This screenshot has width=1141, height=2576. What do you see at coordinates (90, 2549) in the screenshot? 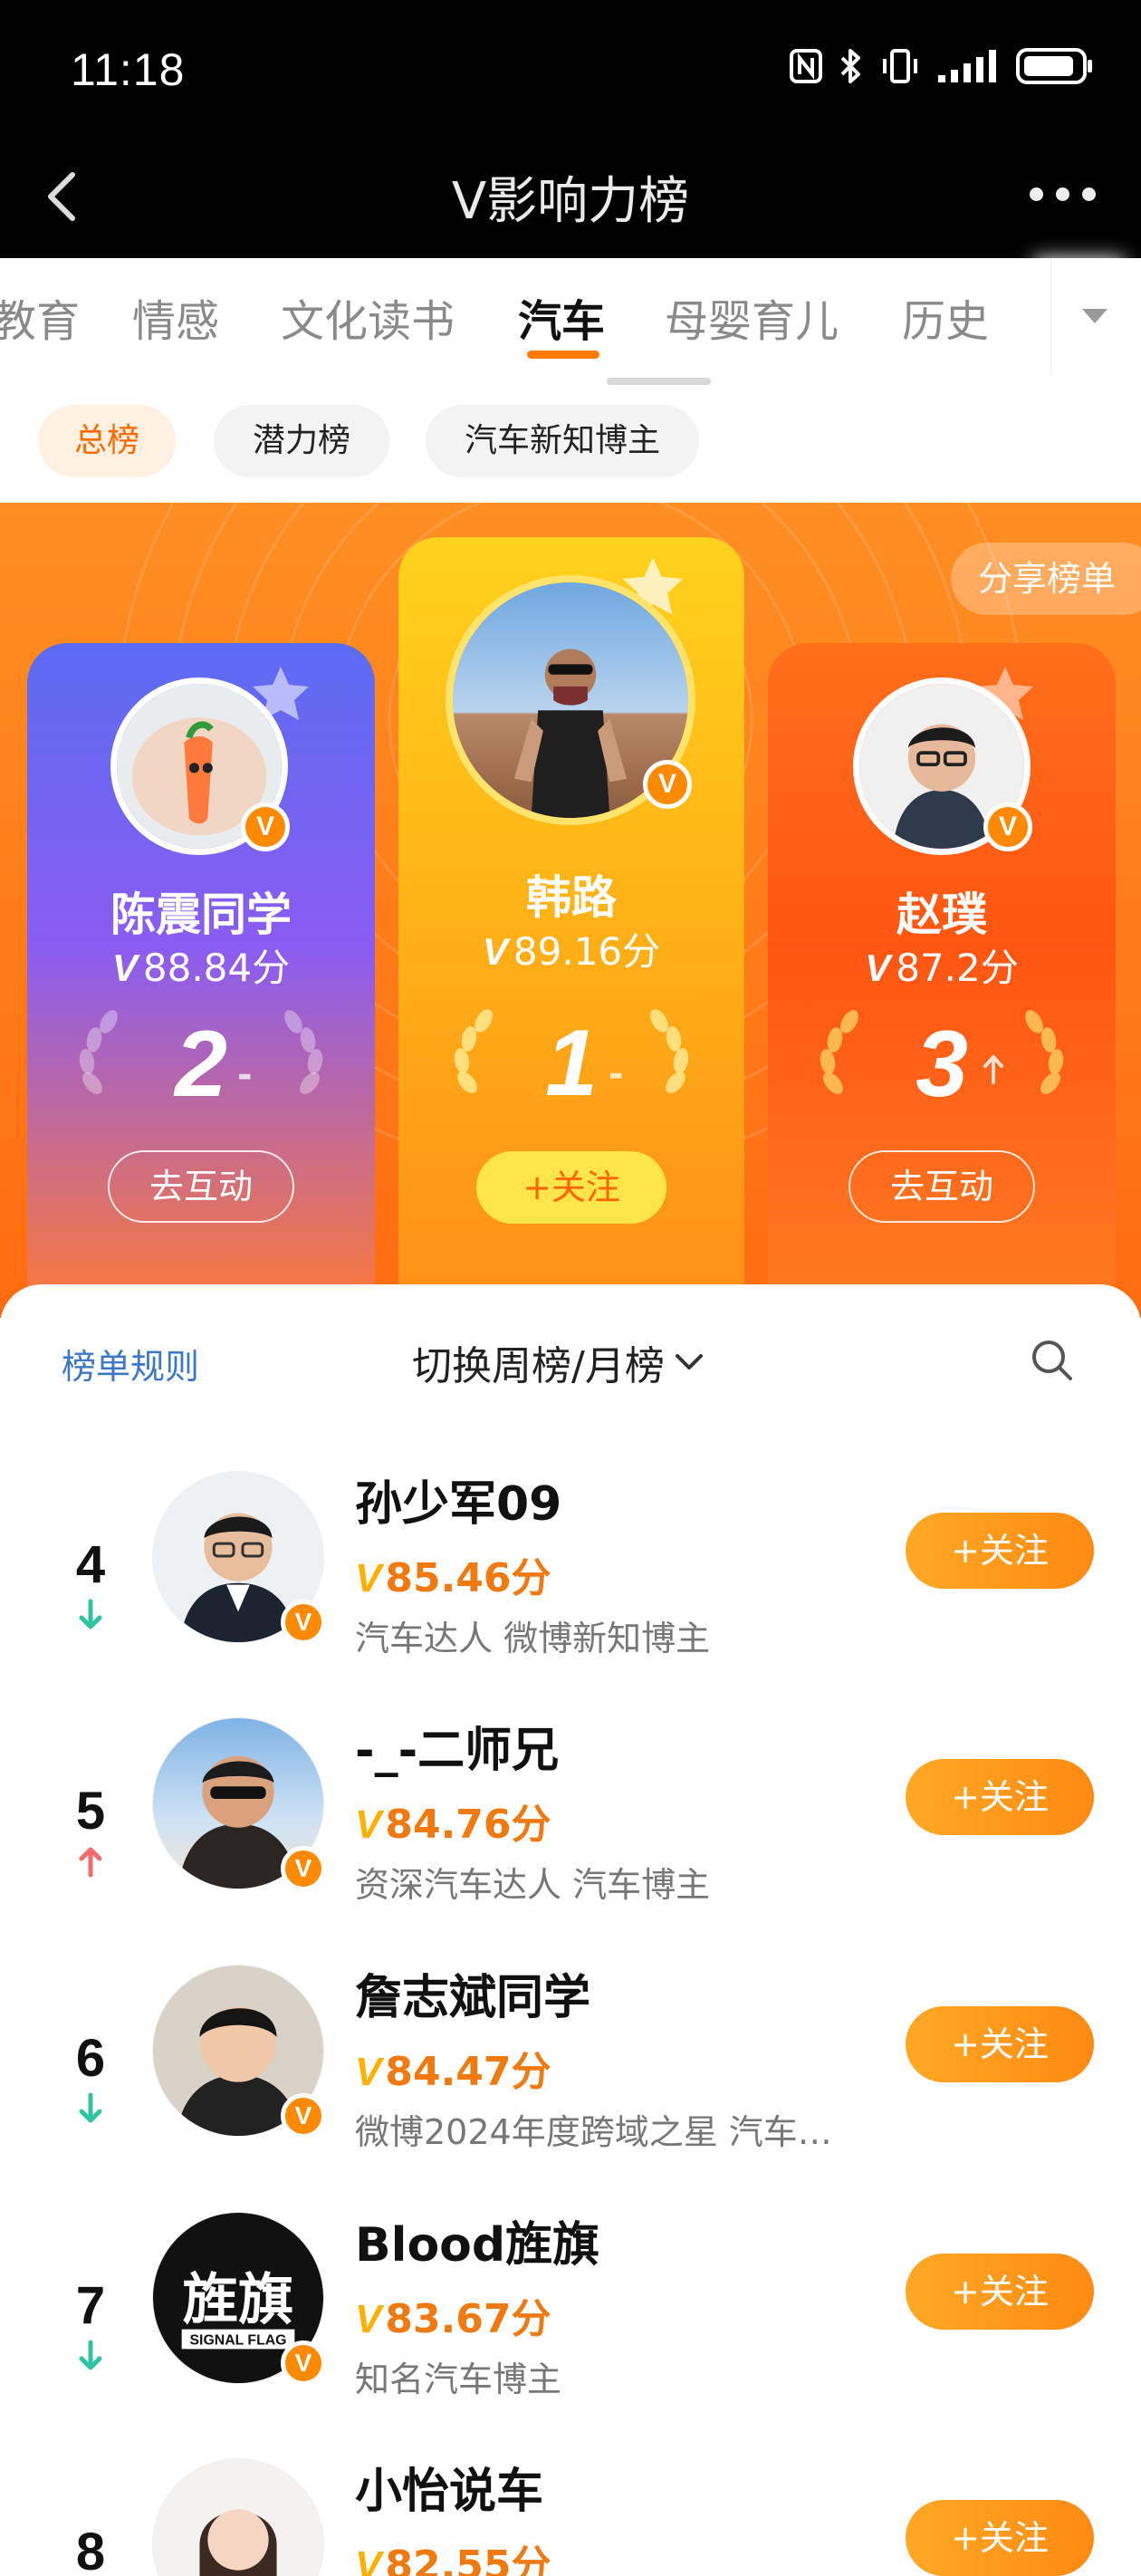
I see `list-rank: 8` at bounding box center [90, 2549].